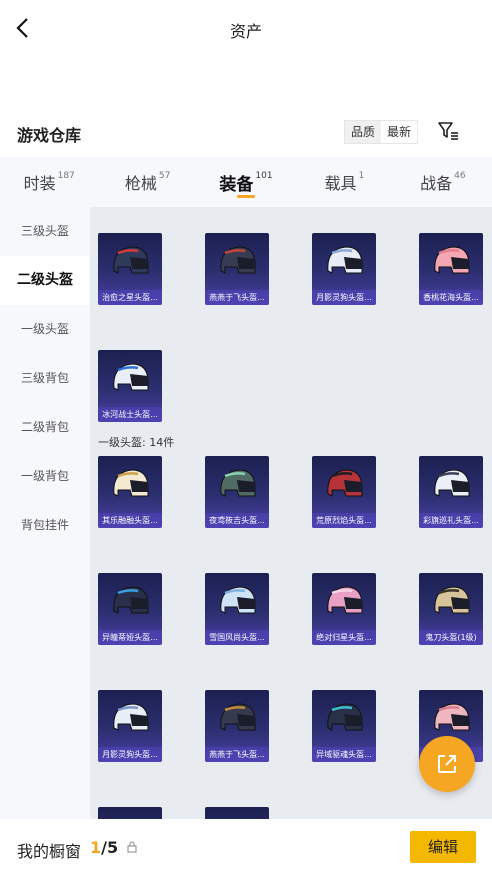 The width and height of the screenshot is (492, 876). What do you see at coordinates (45, 476) in the screenshot?
I see `sidebar-item-level1-backpack: 一级背包` at bounding box center [45, 476].